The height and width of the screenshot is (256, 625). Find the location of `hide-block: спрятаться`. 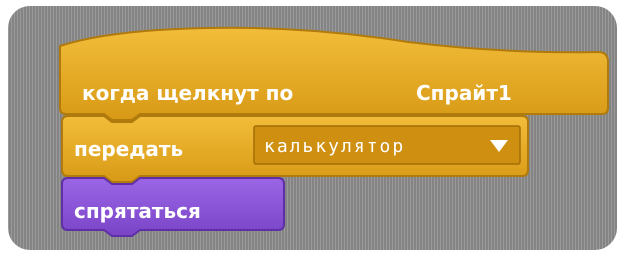

hide-block: спрятаться is located at coordinates (173, 207).